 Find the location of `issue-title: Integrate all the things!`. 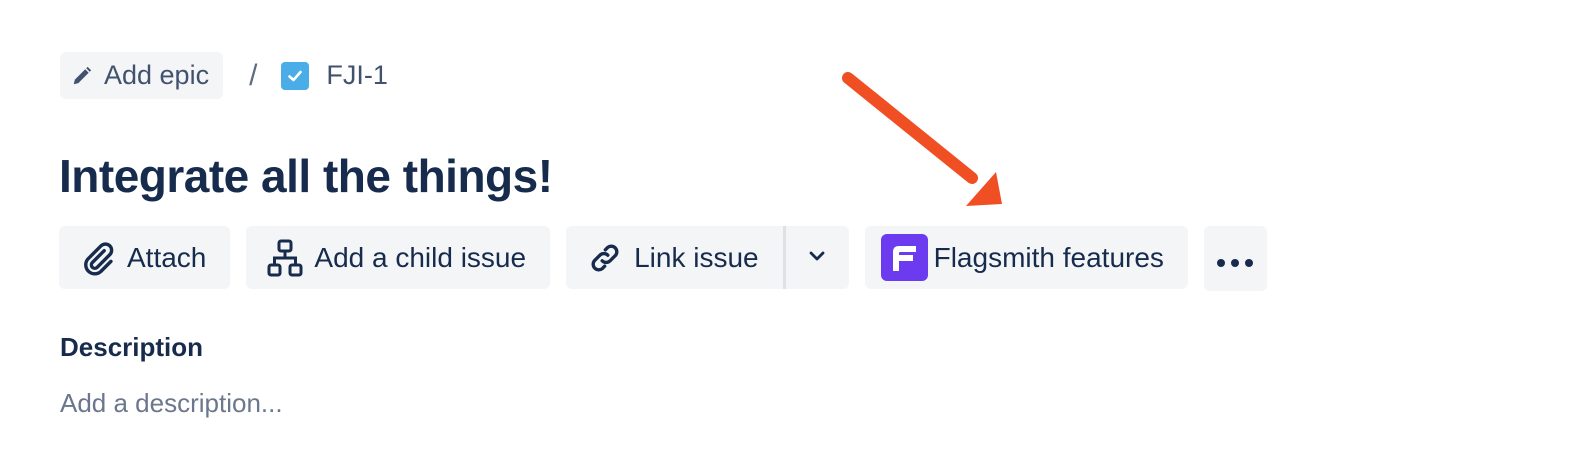

issue-title: Integrate all the things! is located at coordinates (306, 176).